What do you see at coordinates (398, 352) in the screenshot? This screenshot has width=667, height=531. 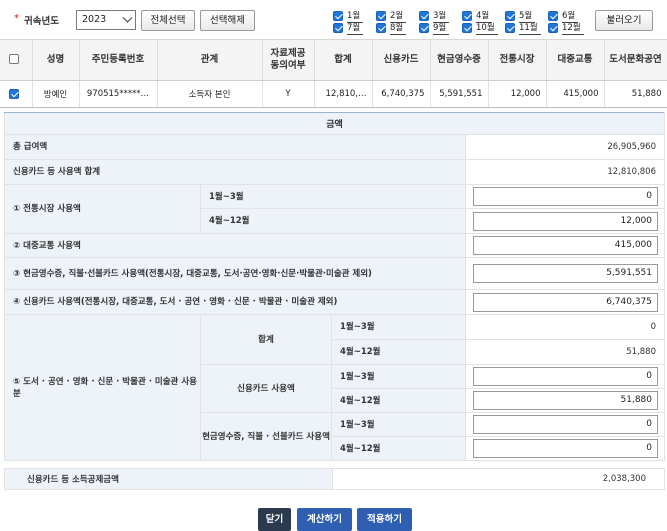 I see `culture-total-p2-label: 4월~12월` at bounding box center [398, 352].